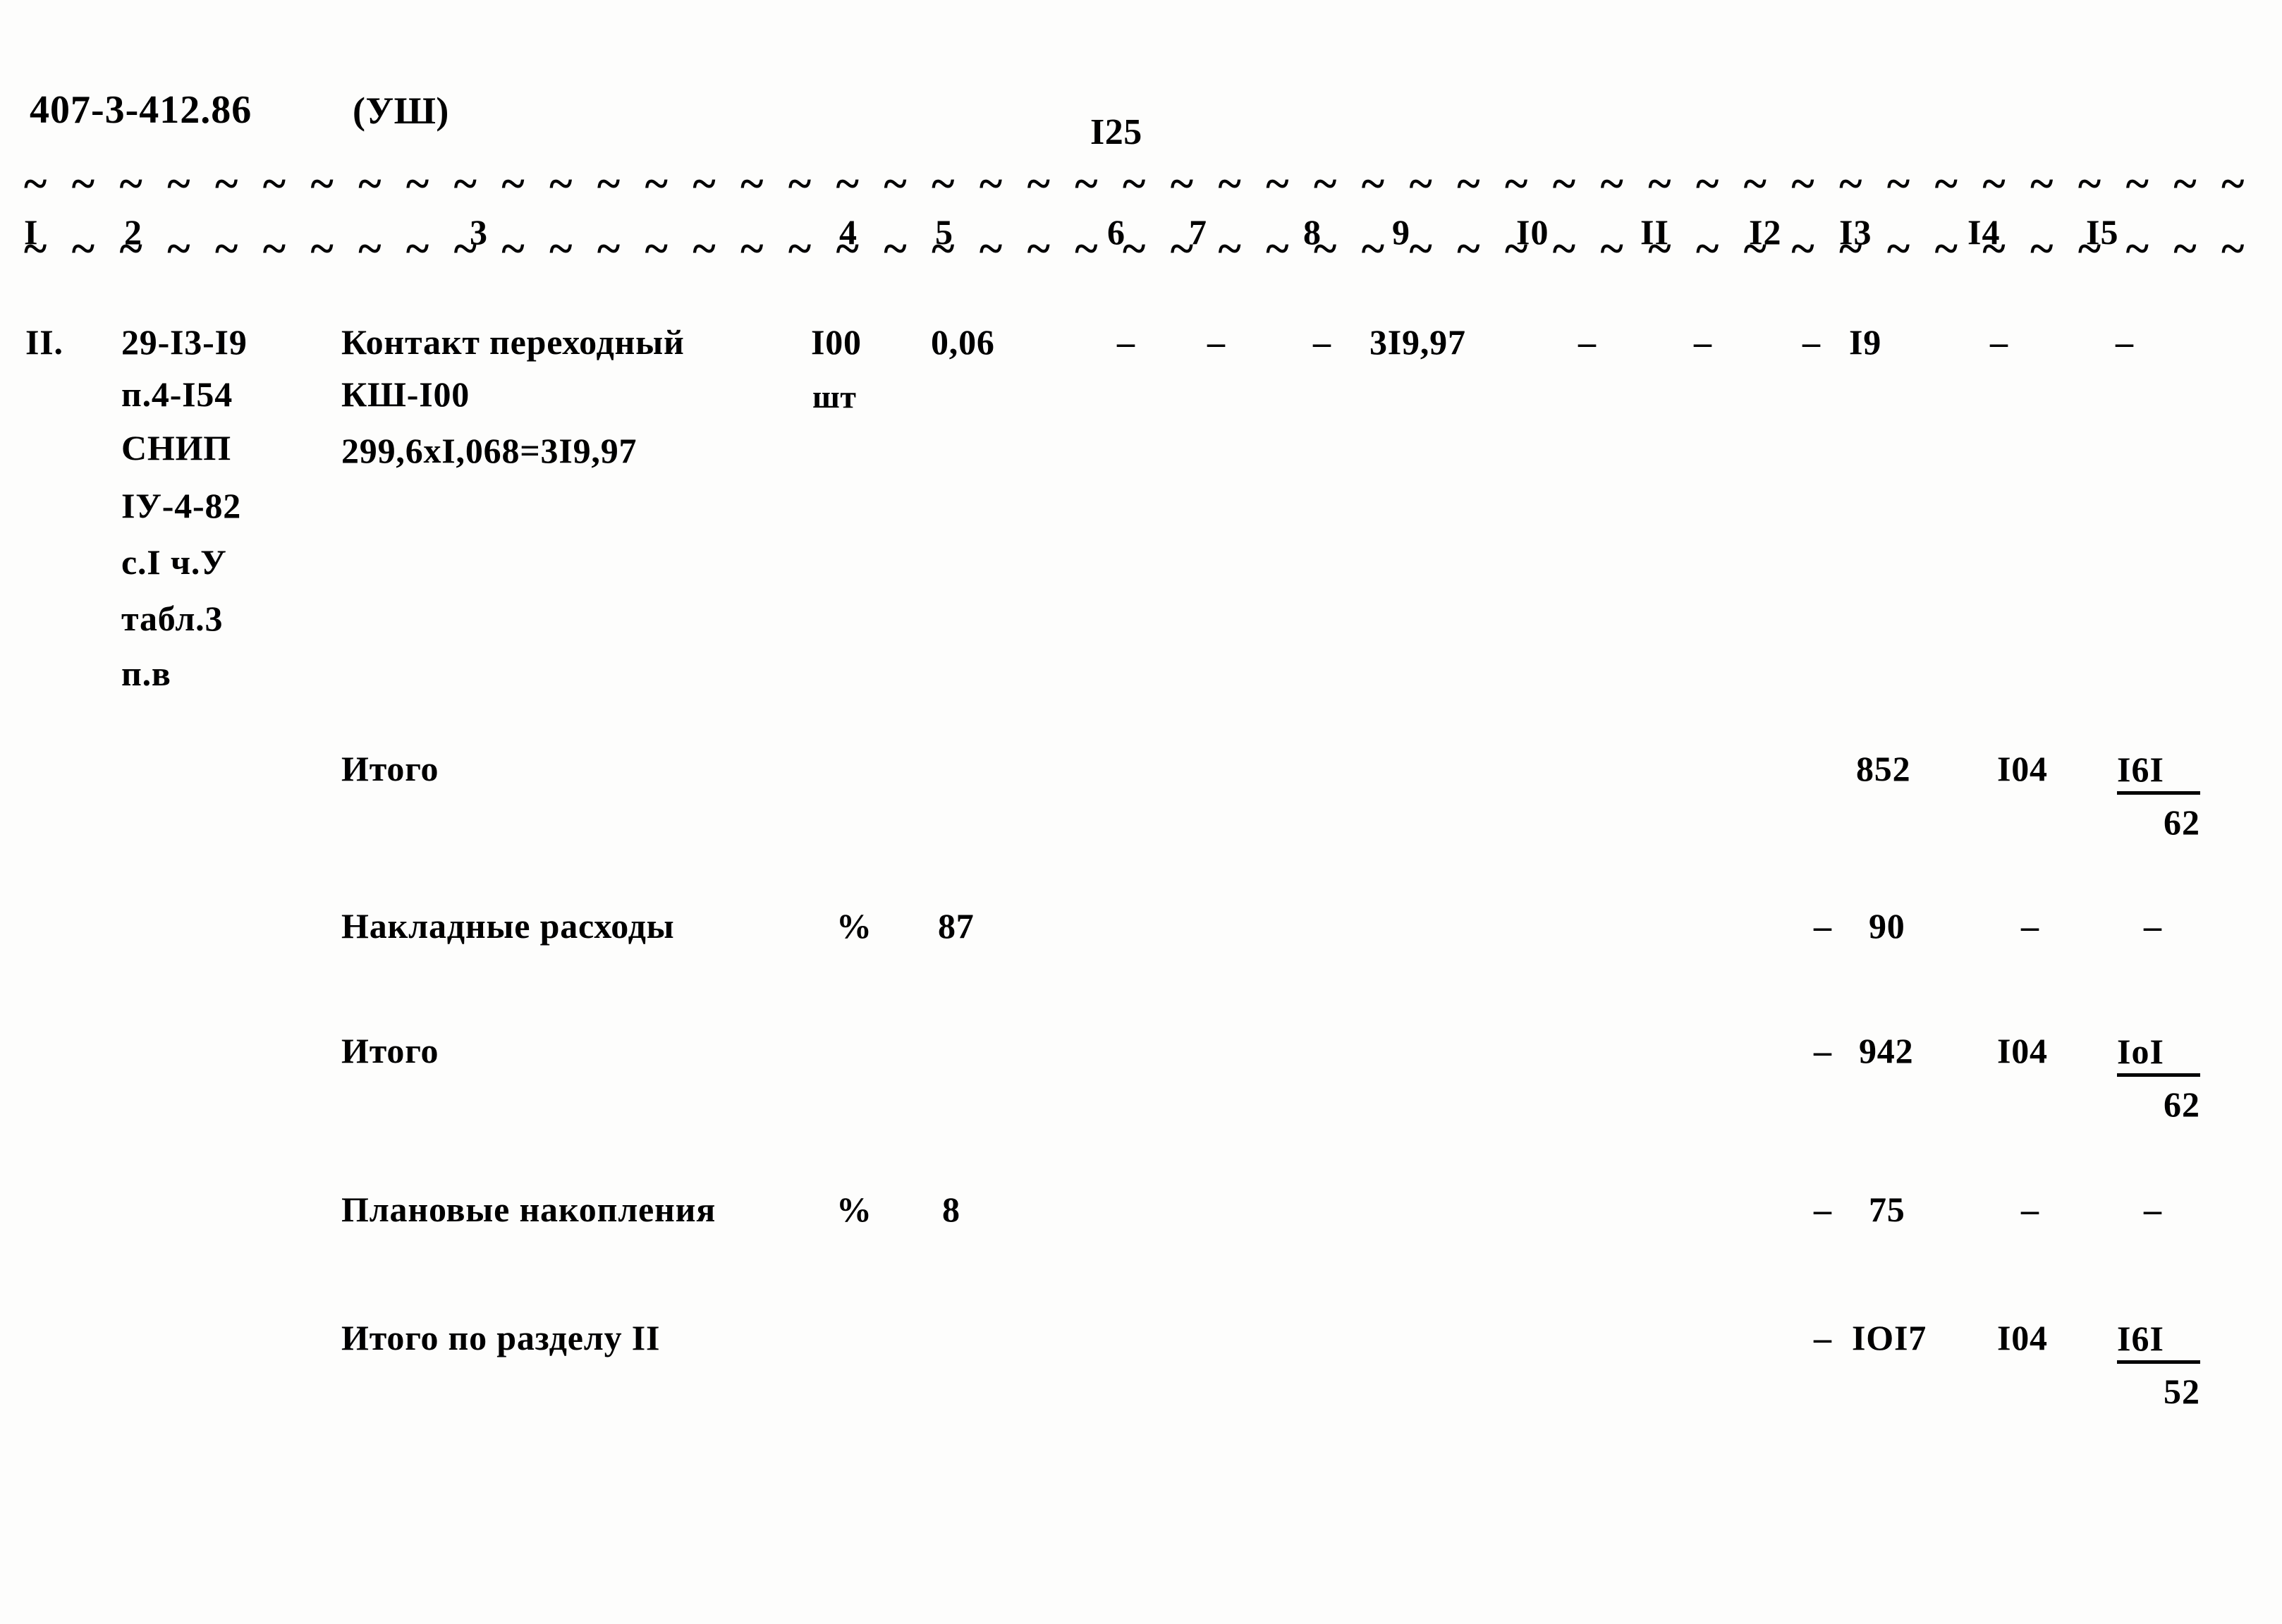 The height and width of the screenshot is (1624, 2282). What do you see at coordinates (1823, 1209) in the screenshot?
I see `planned-savings-col12: –` at bounding box center [1823, 1209].